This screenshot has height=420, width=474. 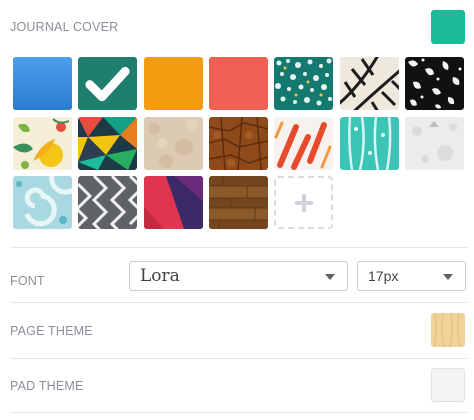 I want to click on journal-cover-label: JOURNAL COVER, so click(x=64, y=27).